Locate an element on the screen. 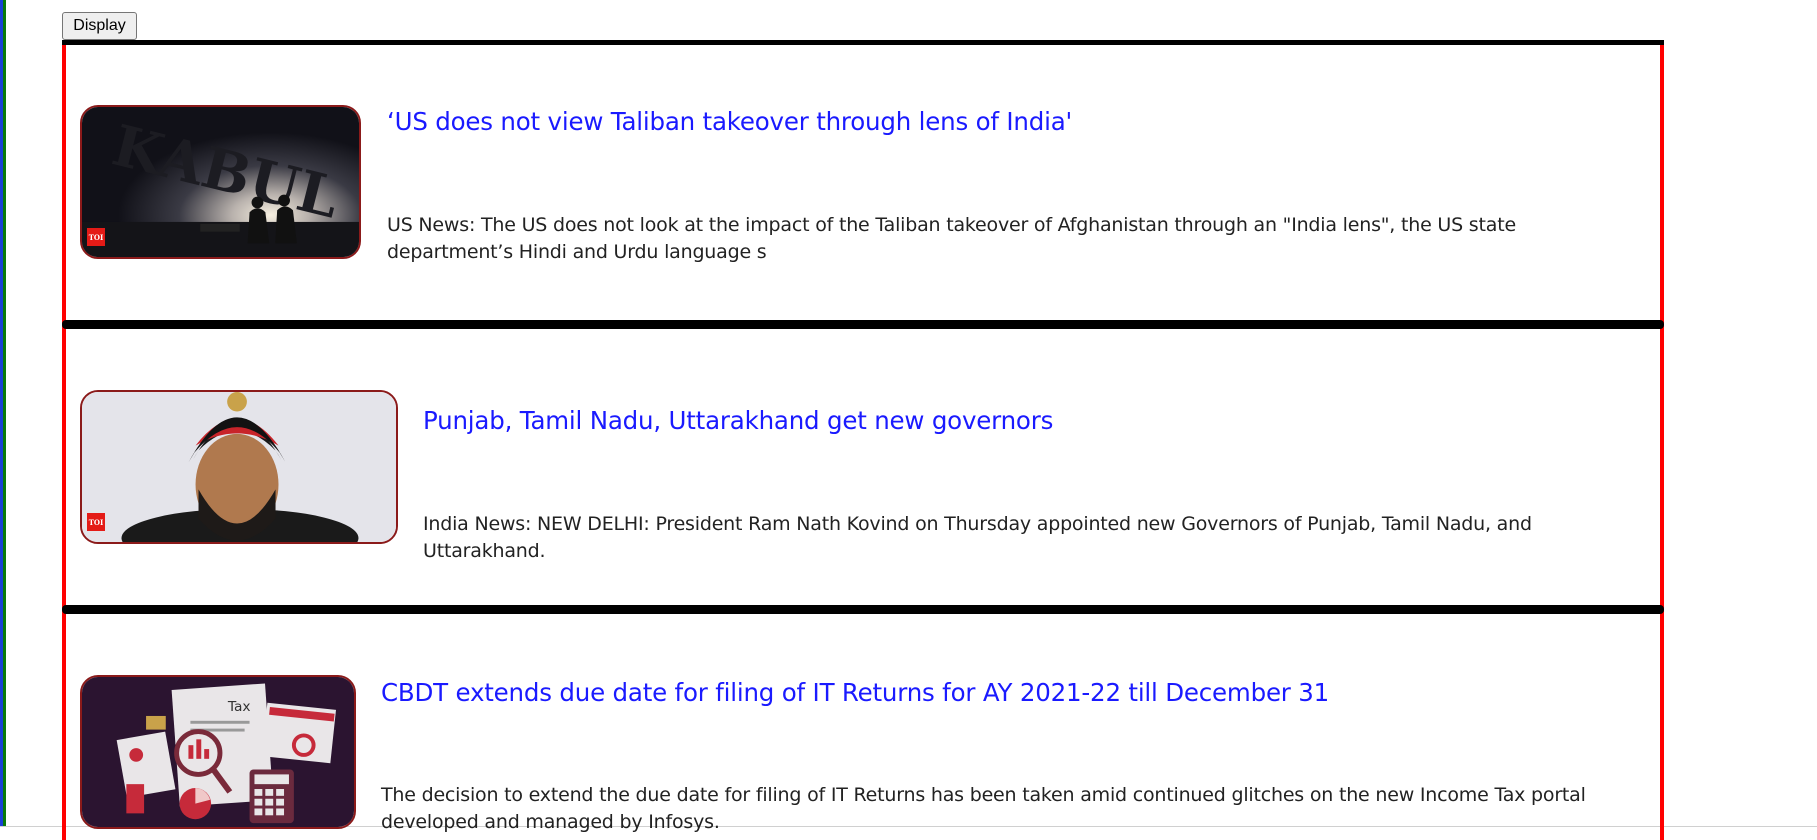 This screenshot has width=1817, height=840. svg-text: Tax is located at coordinates (239, 707).